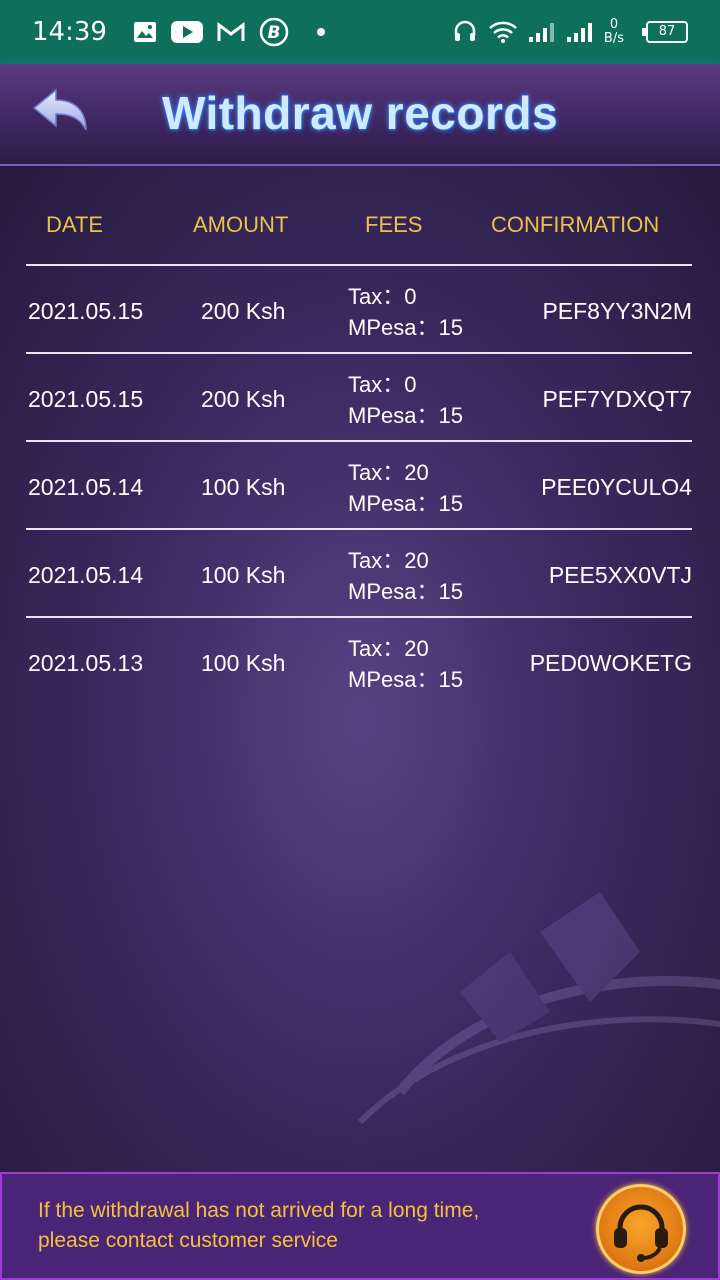 This screenshot has height=1280, width=720. What do you see at coordinates (617, 311) in the screenshot?
I see `row-confirmation: PEF8YY3N2M` at bounding box center [617, 311].